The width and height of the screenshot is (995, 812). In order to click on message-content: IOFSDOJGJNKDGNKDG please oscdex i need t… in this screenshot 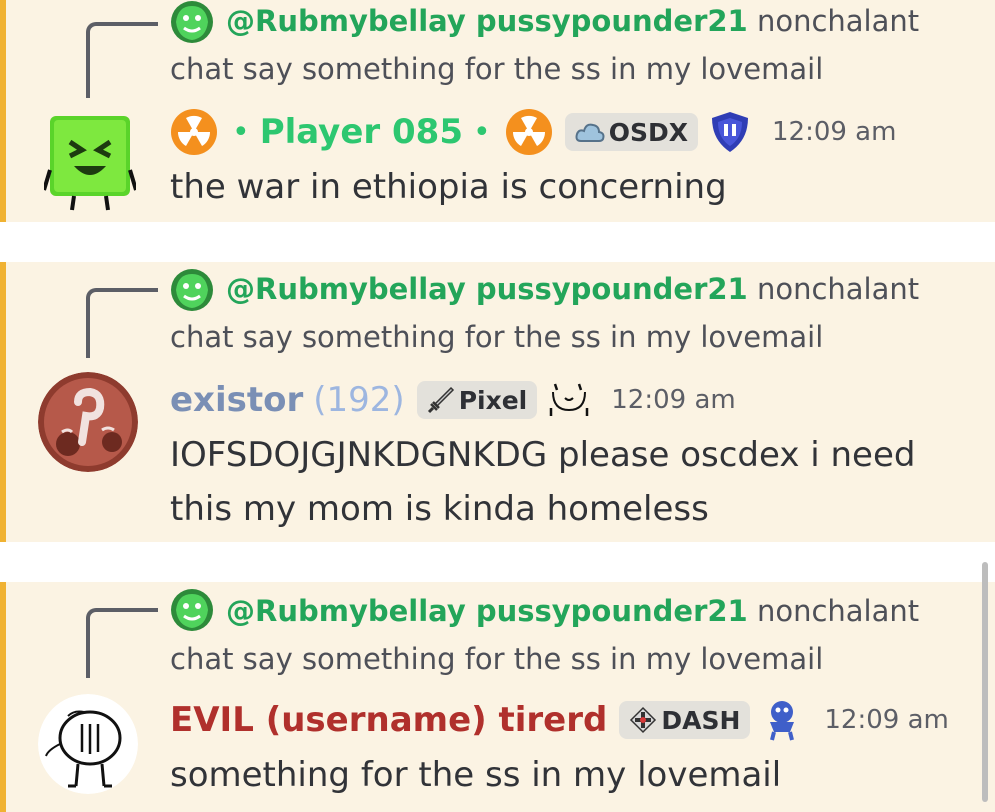, I will do `click(543, 482)`.